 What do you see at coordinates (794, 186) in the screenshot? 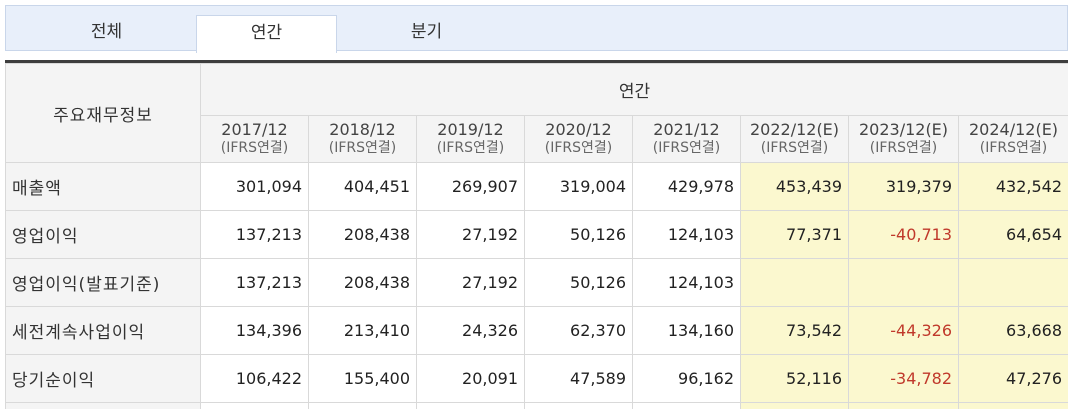
I see `value-cell: 453,439` at bounding box center [794, 186].